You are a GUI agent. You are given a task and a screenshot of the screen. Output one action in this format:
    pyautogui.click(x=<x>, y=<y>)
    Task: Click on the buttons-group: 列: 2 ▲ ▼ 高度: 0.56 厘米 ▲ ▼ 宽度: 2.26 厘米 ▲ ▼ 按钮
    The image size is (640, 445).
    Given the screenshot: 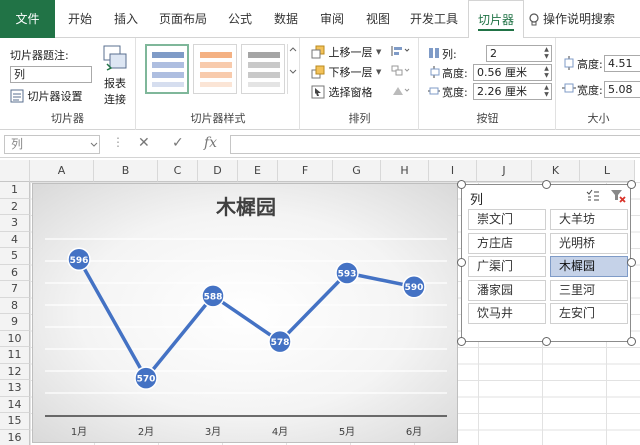 What is the action you would take?
    pyautogui.click(x=488, y=84)
    